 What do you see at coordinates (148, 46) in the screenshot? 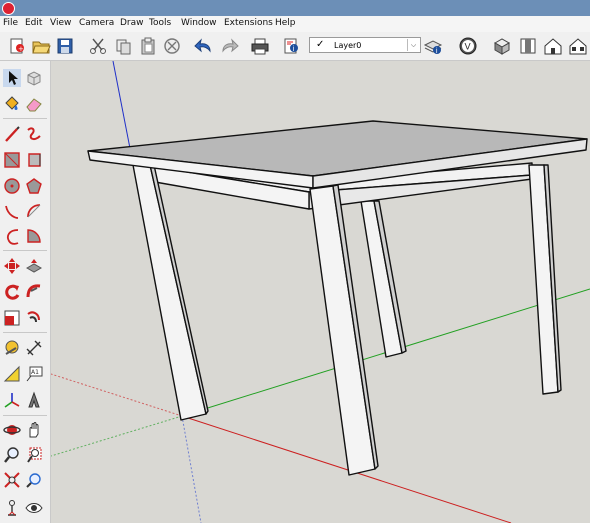
I see `paste-icon` at bounding box center [148, 46].